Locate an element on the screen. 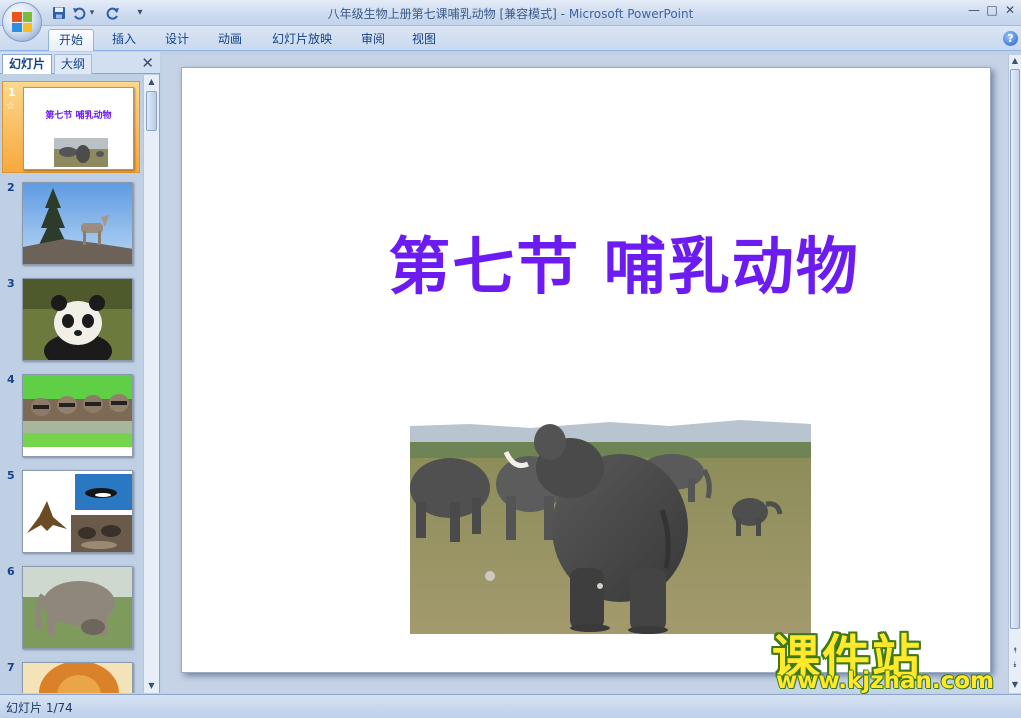 The image size is (1021, 718). pane-tab-bar: 幻灯片 大纲 ✕ is located at coordinates (80, 63).